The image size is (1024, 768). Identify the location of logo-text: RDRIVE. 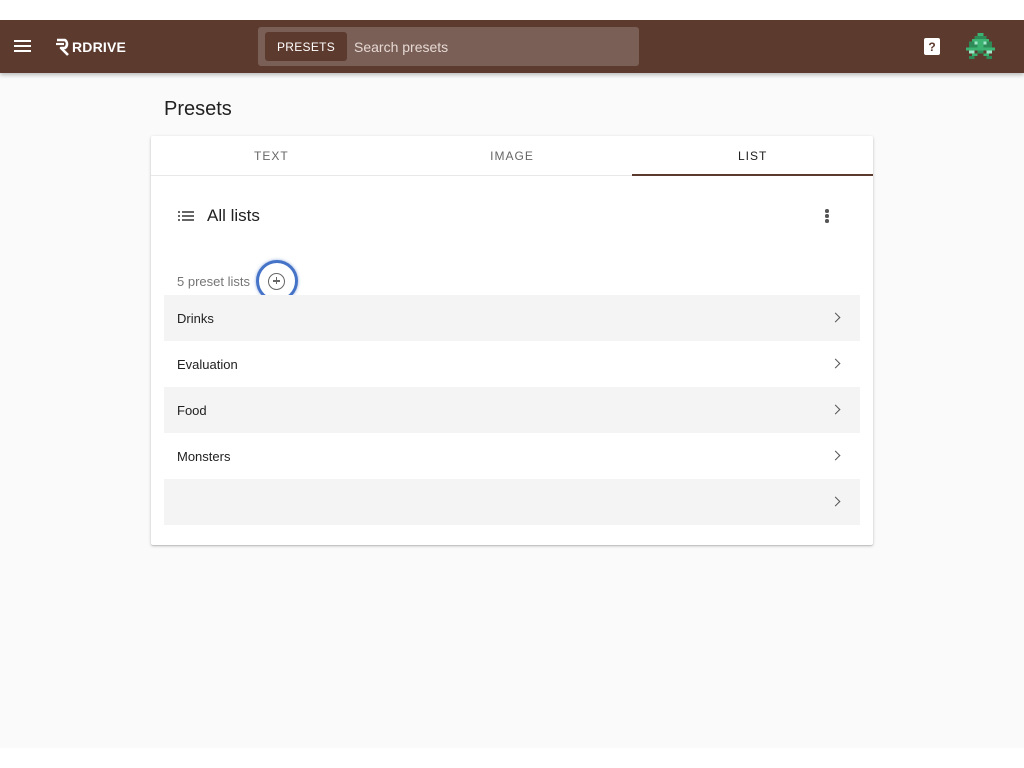
(99, 47).